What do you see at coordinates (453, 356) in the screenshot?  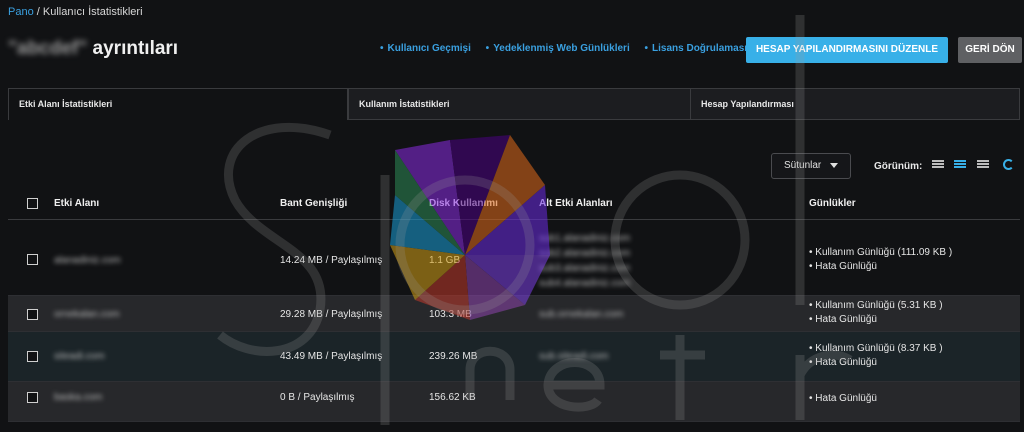 I see `disk-cell: 239.26 MB` at bounding box center [453, 356].